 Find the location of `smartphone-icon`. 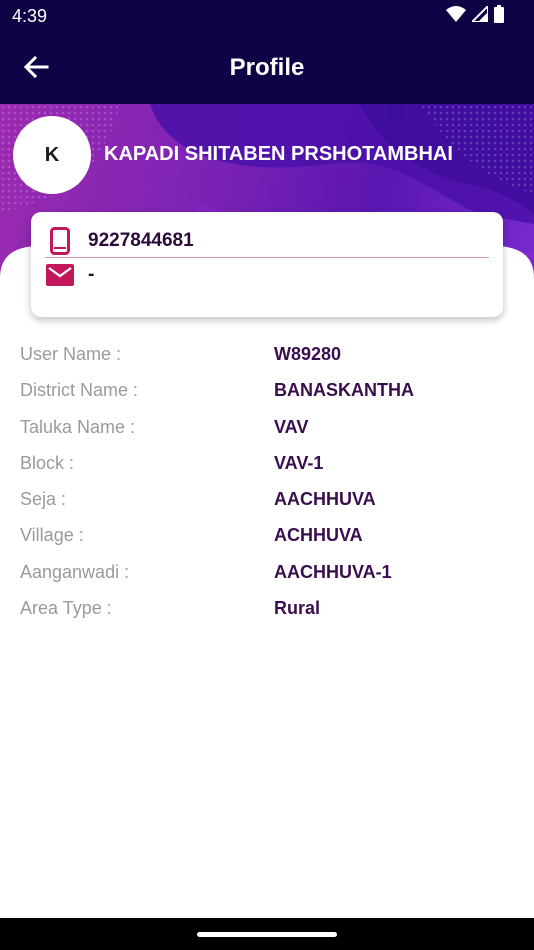

smartphone-icon is located at coordinates (60, 241).